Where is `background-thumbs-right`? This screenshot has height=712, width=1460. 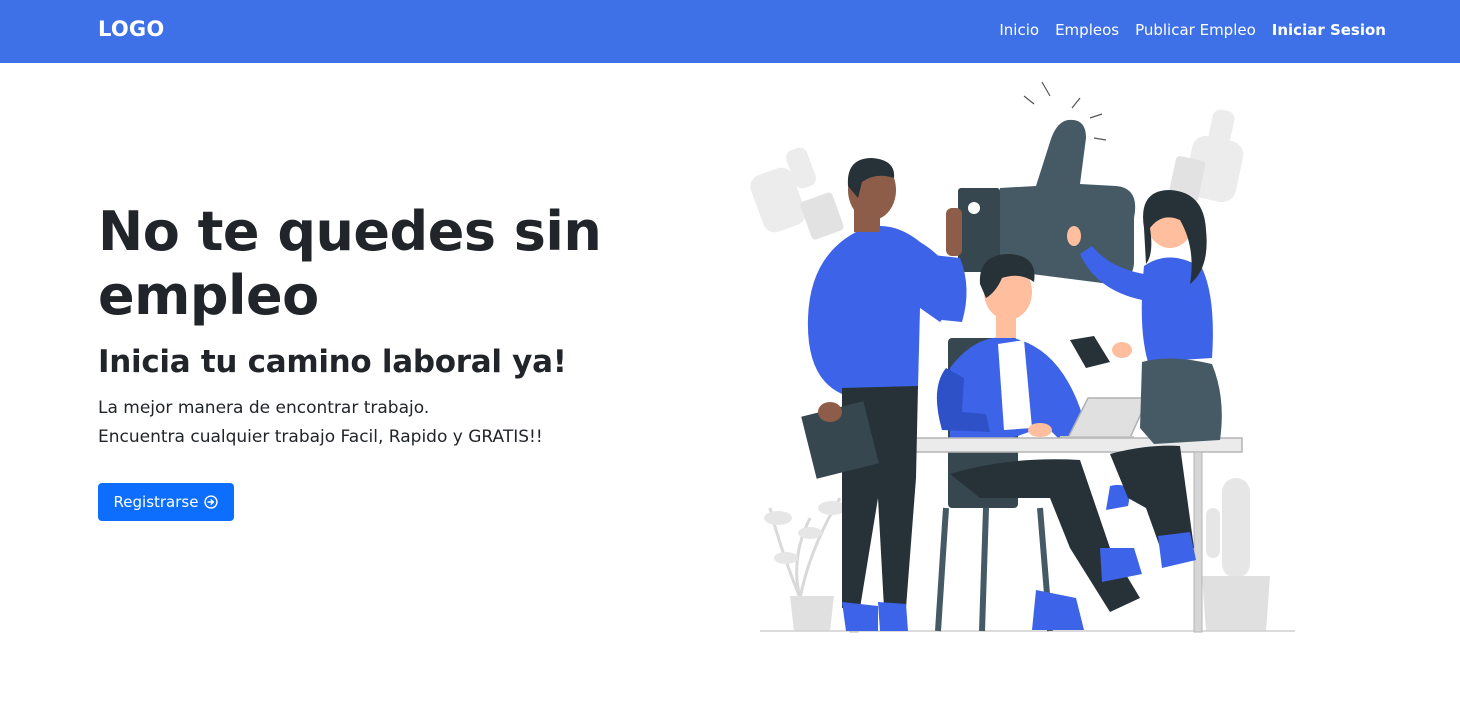
background-thumbs-right is located at coordinates (1206, 156).